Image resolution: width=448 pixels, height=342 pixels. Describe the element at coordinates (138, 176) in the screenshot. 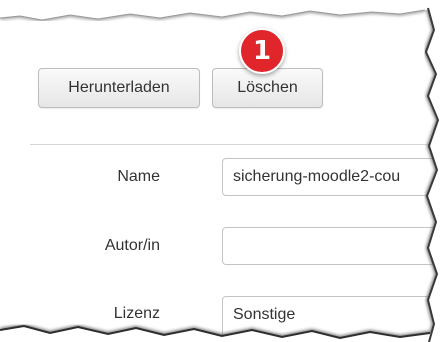

I see `name-label: Name` at that location.